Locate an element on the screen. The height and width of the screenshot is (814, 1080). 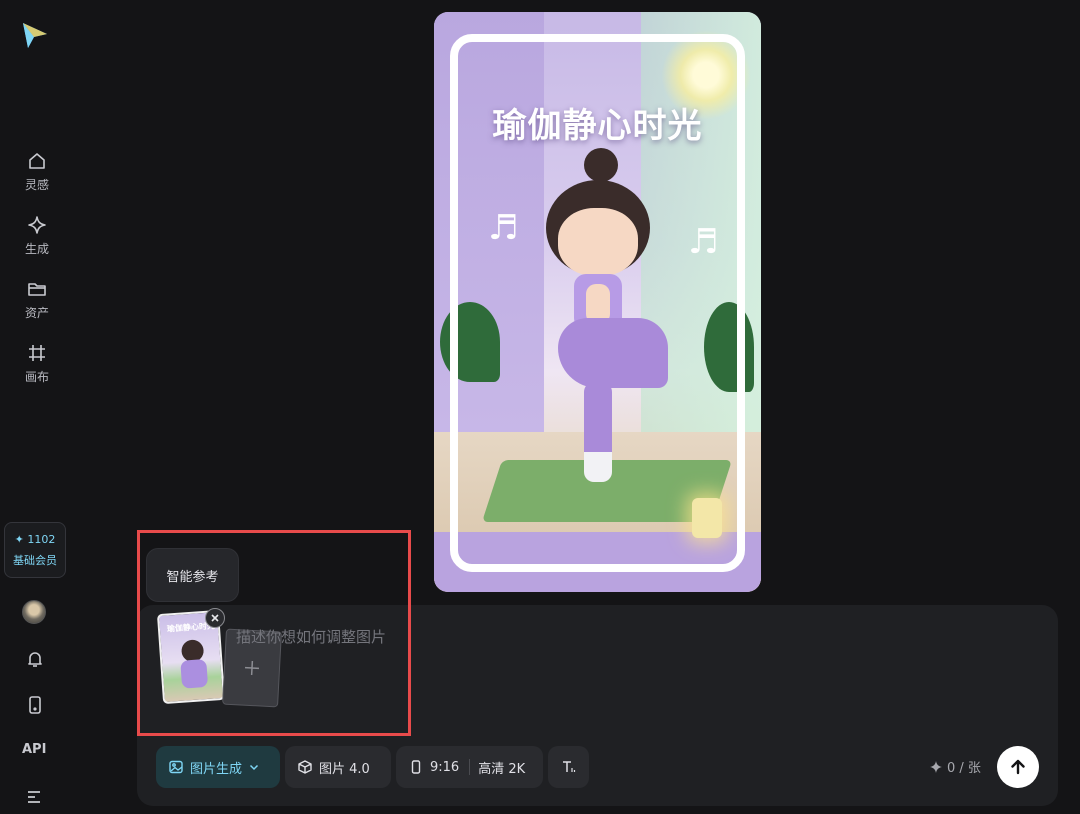
nav-assets: 资产 is located at coordinates (37, 305).